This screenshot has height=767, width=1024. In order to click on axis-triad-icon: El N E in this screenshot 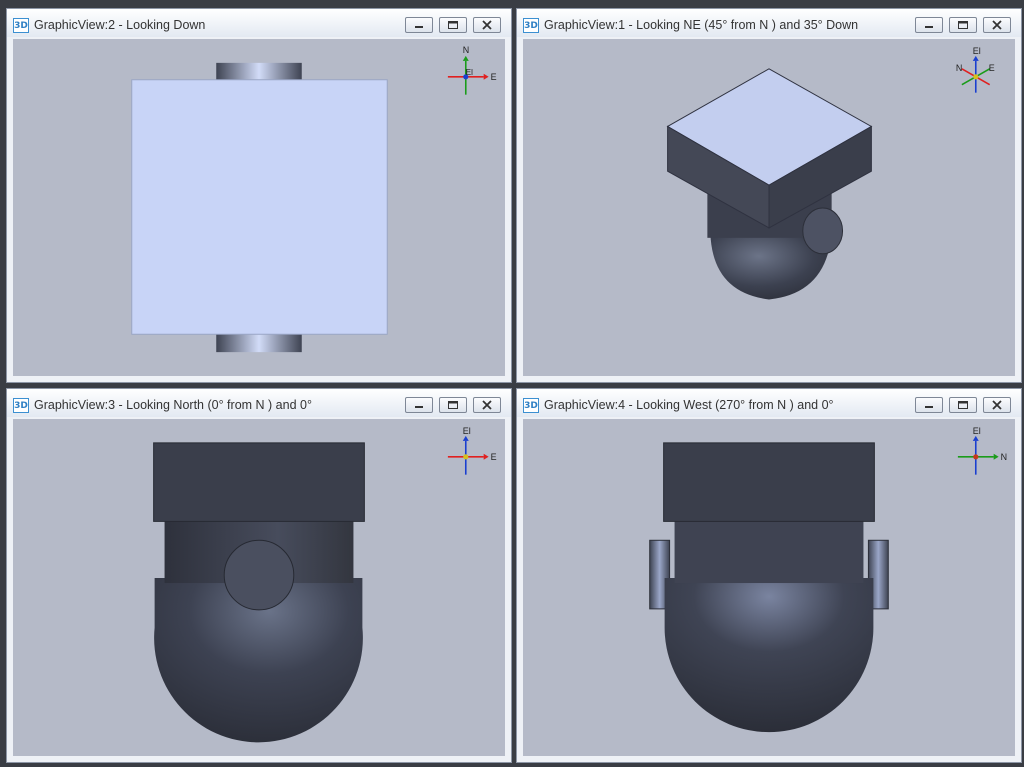, I will do `click(975, 69)`.